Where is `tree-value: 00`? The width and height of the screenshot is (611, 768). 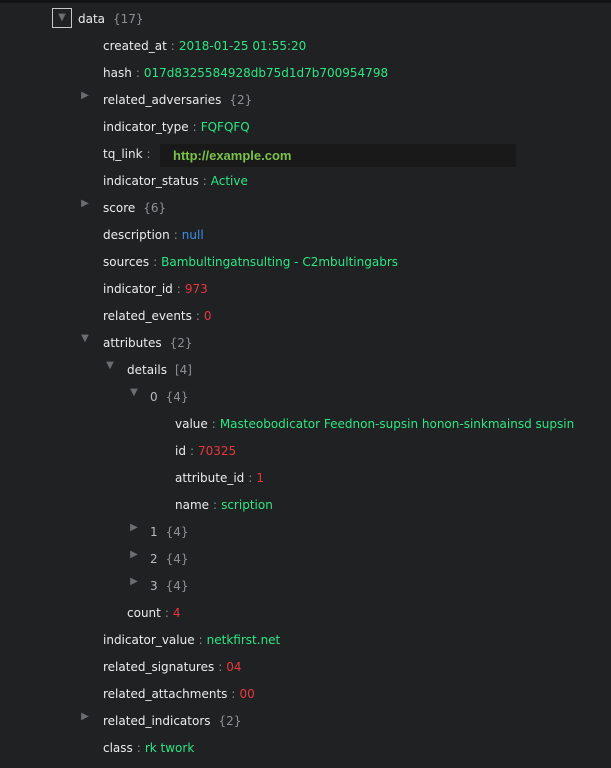 tree-value: 00 is located at coordinates (247, 694).